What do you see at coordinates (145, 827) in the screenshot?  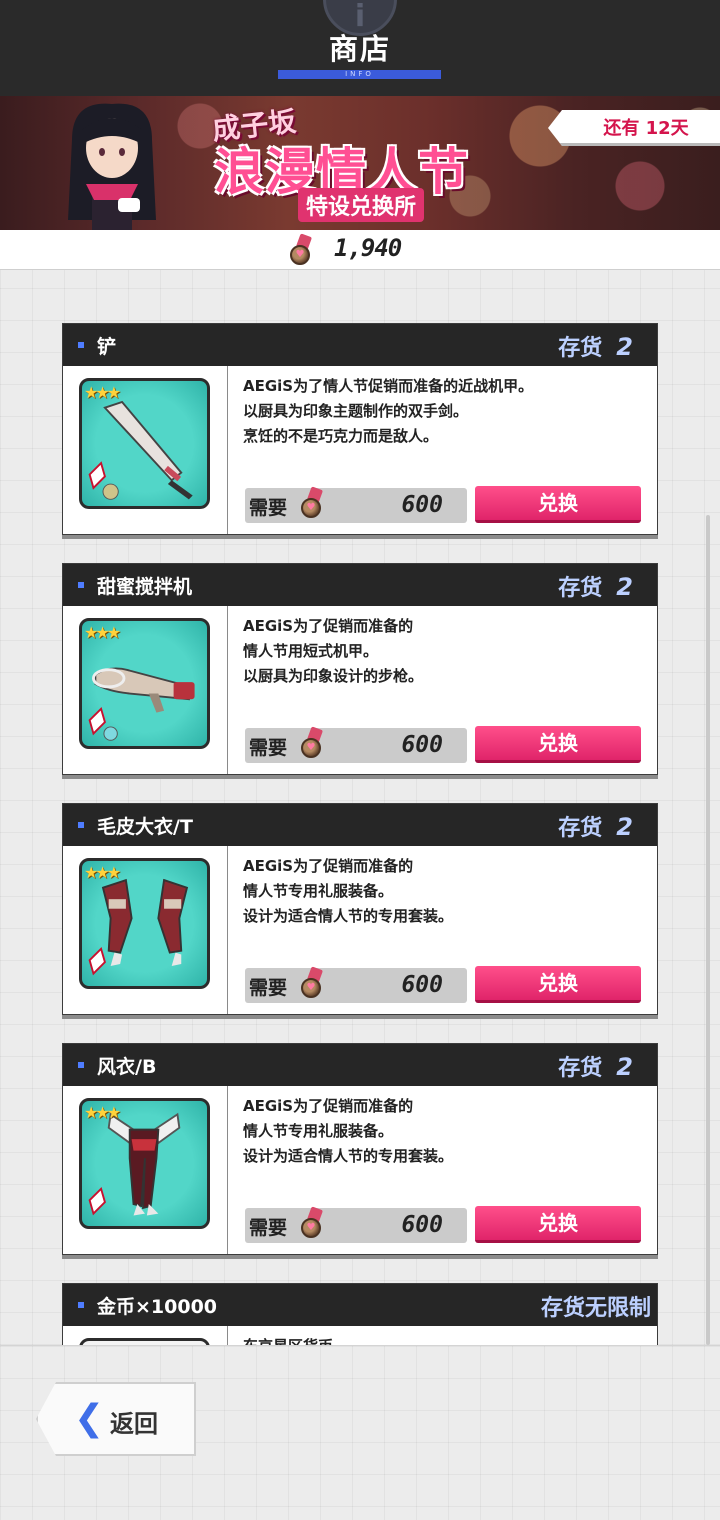 I see `item-name: 毛皮大衣/T` at bounding box center [145, 827].